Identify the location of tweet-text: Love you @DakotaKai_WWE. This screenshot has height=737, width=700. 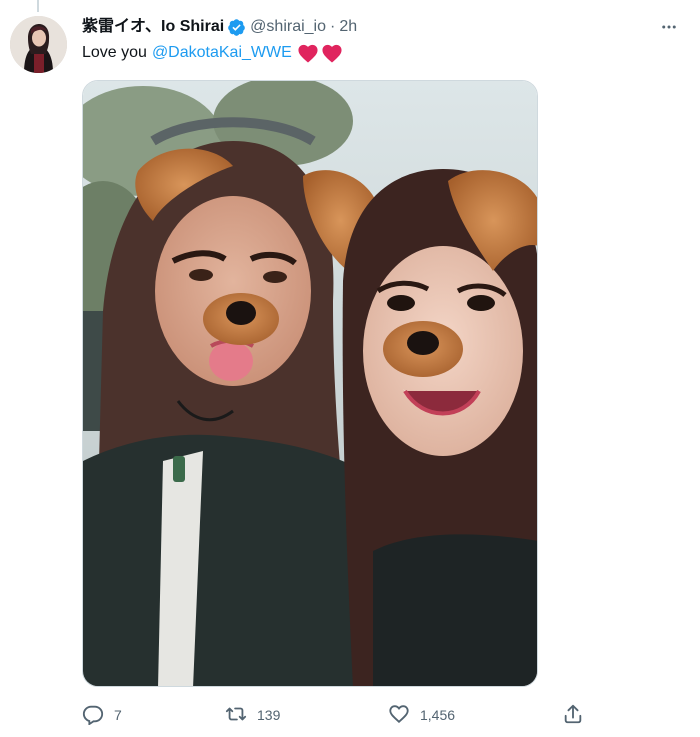
(212, 53).